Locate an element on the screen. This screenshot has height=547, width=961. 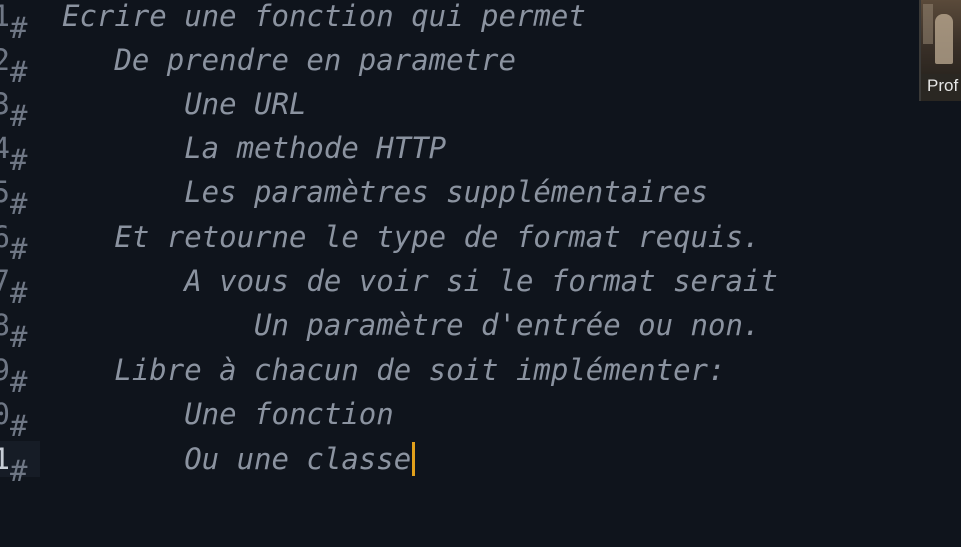
line-gutter: 8# is located at coordinates (20, 328).